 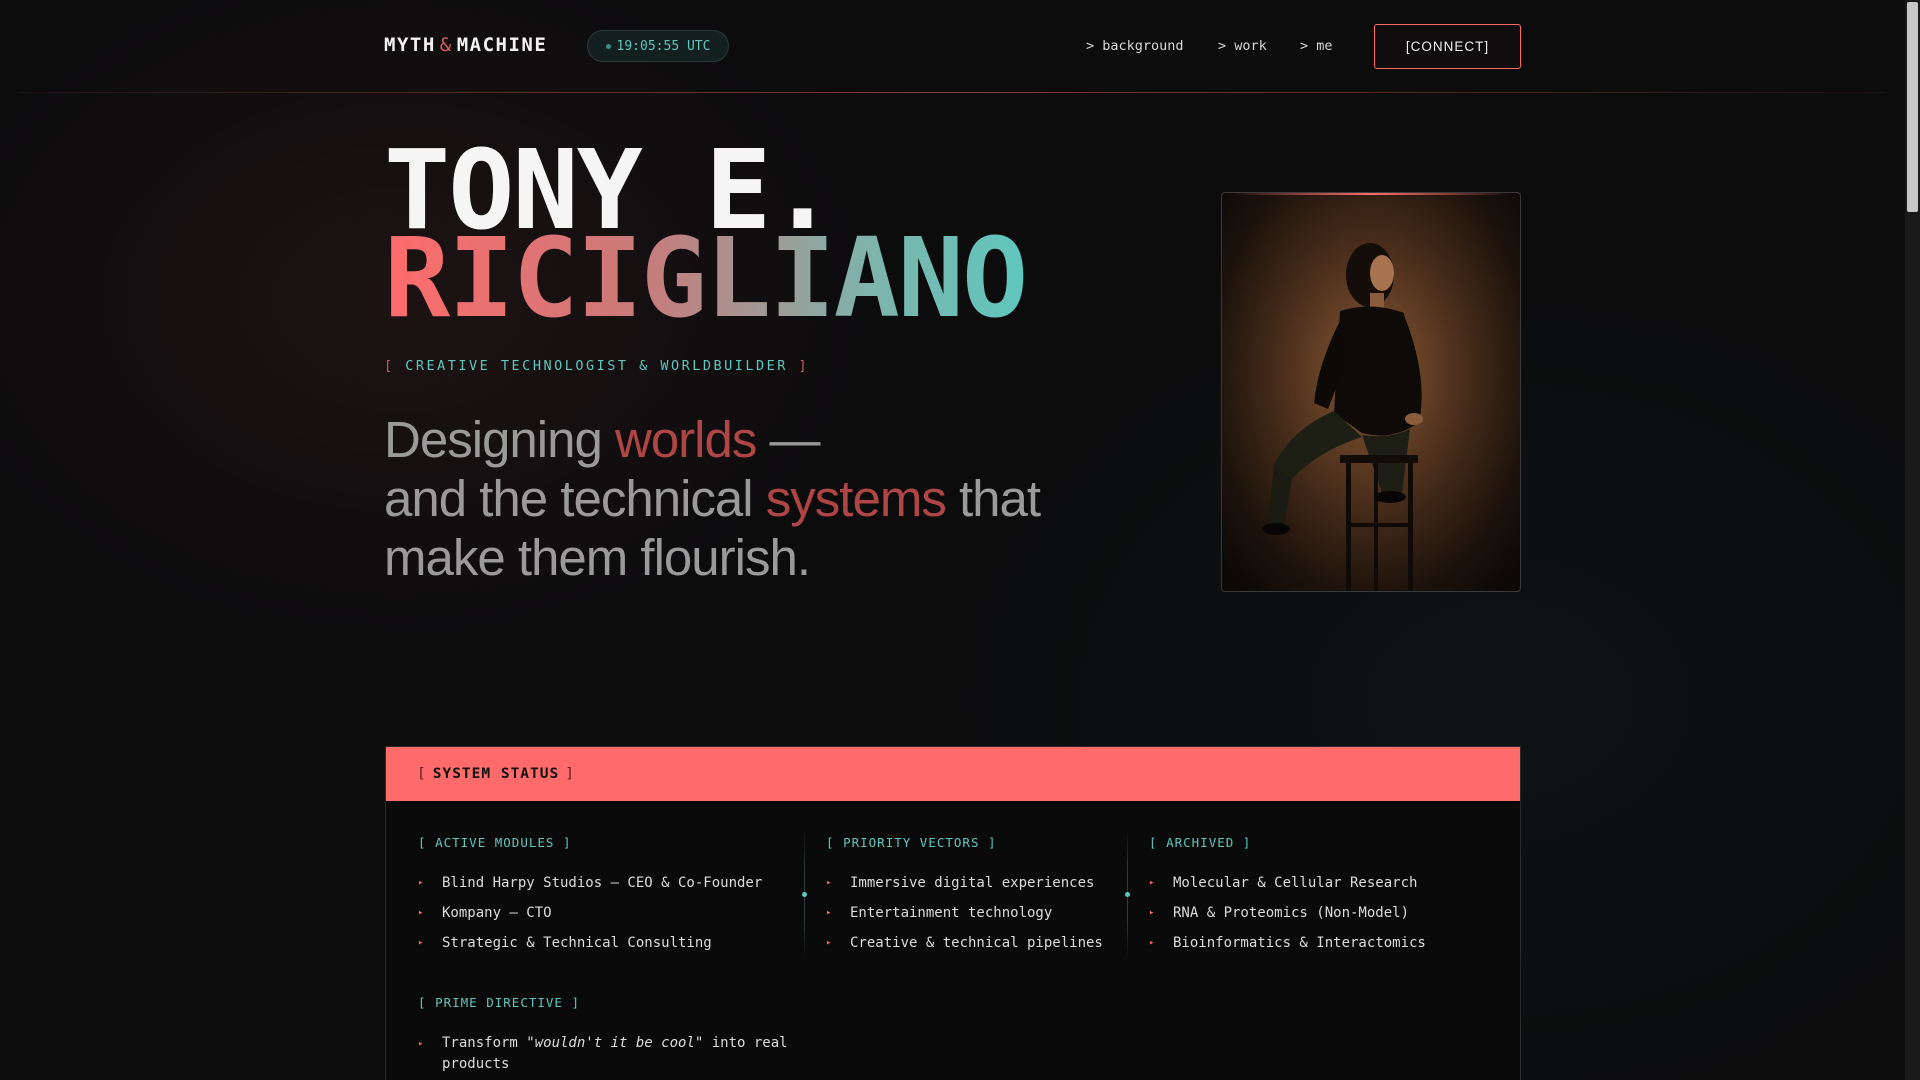 I want to click on archived-item: Bioinformatics & Interactomics, so click(x=1299, y=943).